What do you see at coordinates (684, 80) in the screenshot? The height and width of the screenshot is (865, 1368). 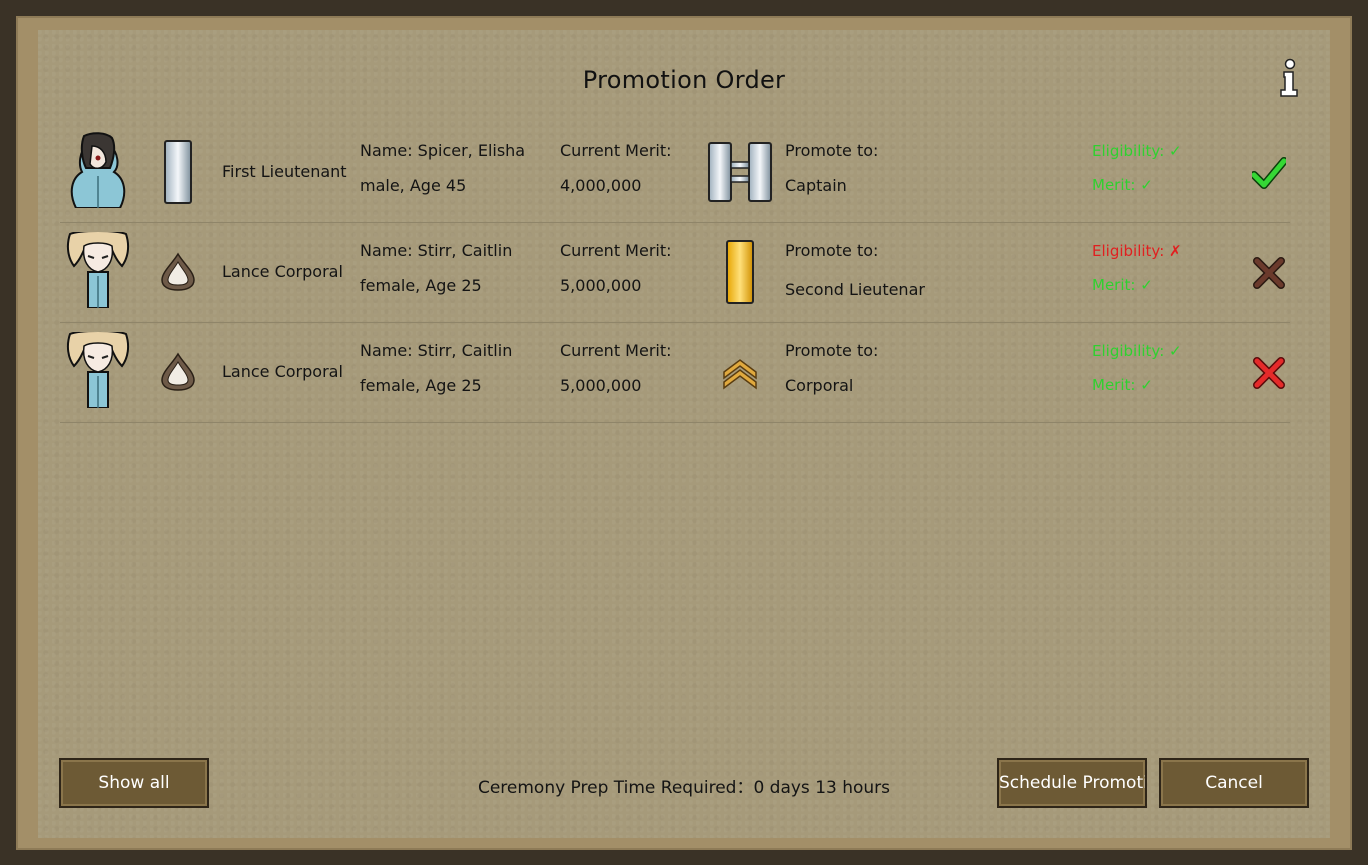 I see `page-title: Promotion Order` at bounding box center [684, 80].